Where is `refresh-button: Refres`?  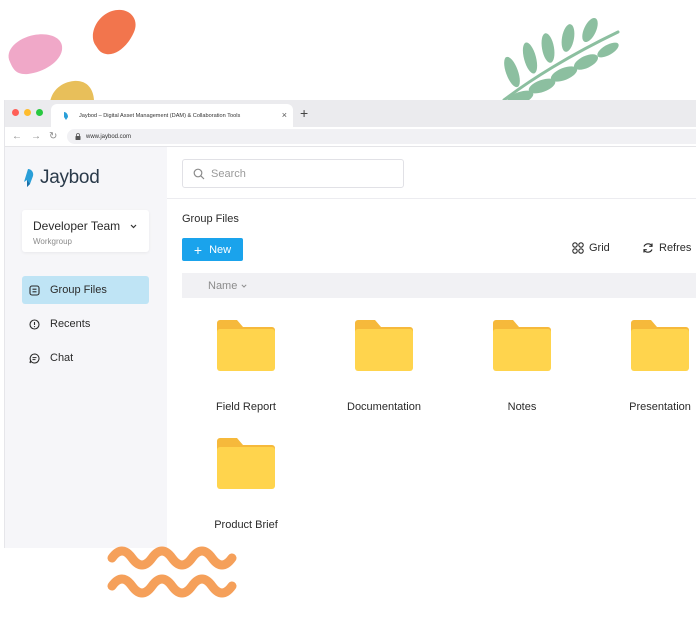
refresh-button: Refres is located at coordinates (666, 248).